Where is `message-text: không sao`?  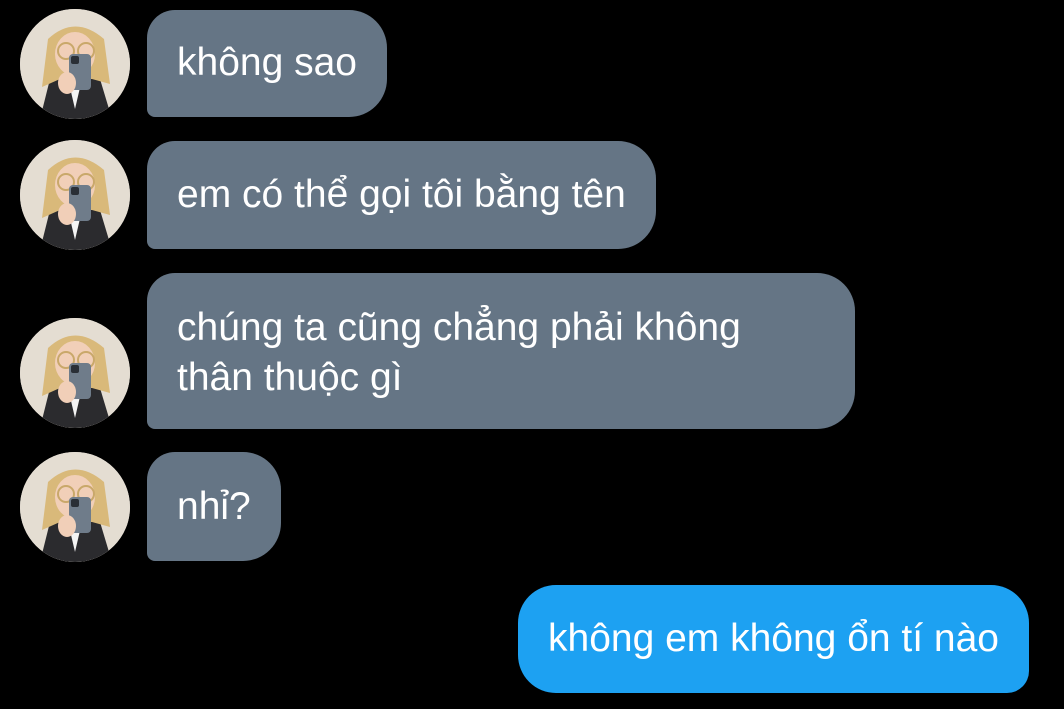
message-text: không sao is located at coordinates (267, 62).